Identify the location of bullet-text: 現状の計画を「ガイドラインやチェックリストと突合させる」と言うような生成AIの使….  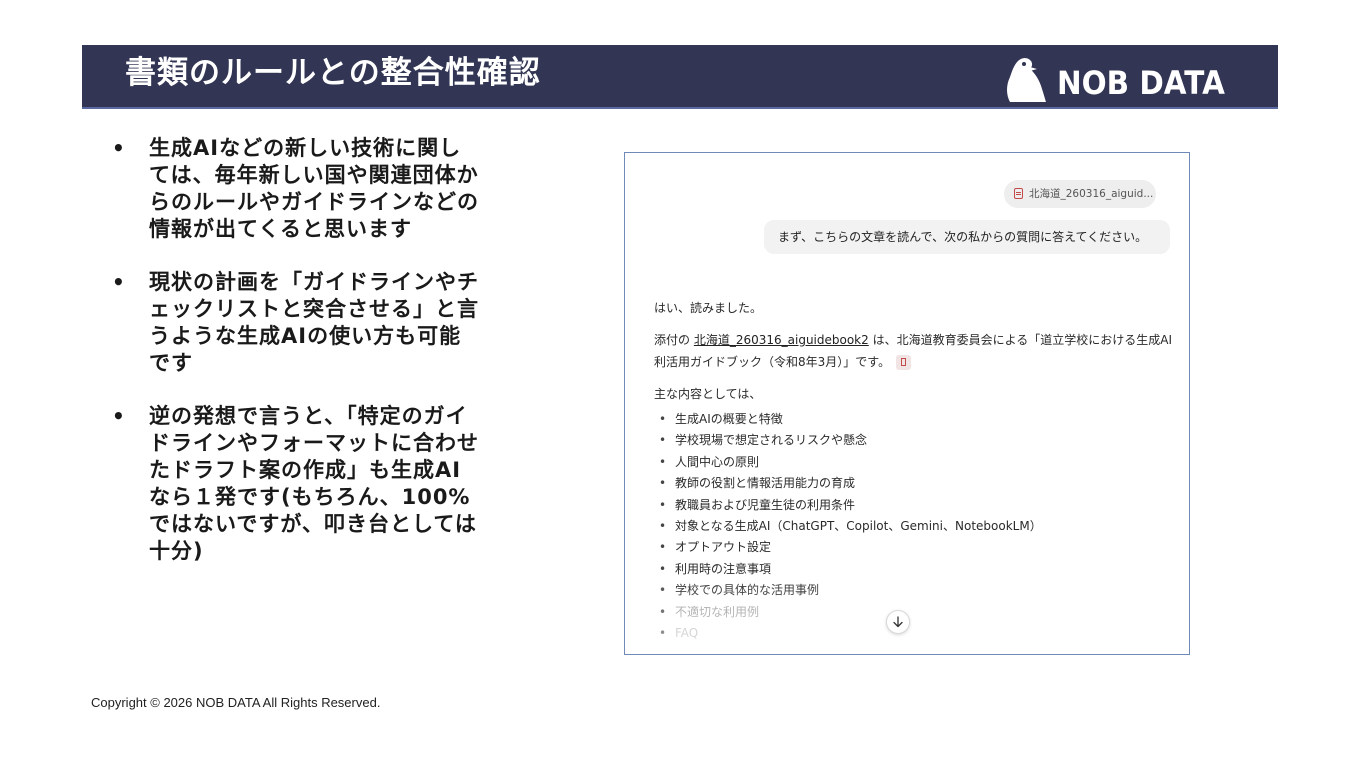
(314, 322).